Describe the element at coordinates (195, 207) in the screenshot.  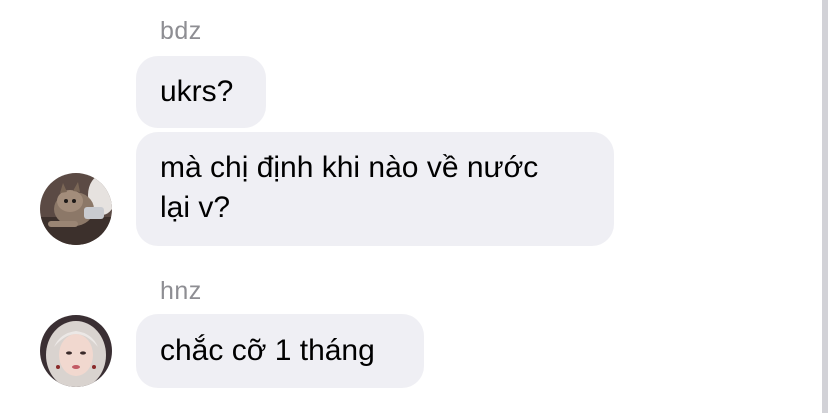
I see `message-text-line: lại v?` at that location.